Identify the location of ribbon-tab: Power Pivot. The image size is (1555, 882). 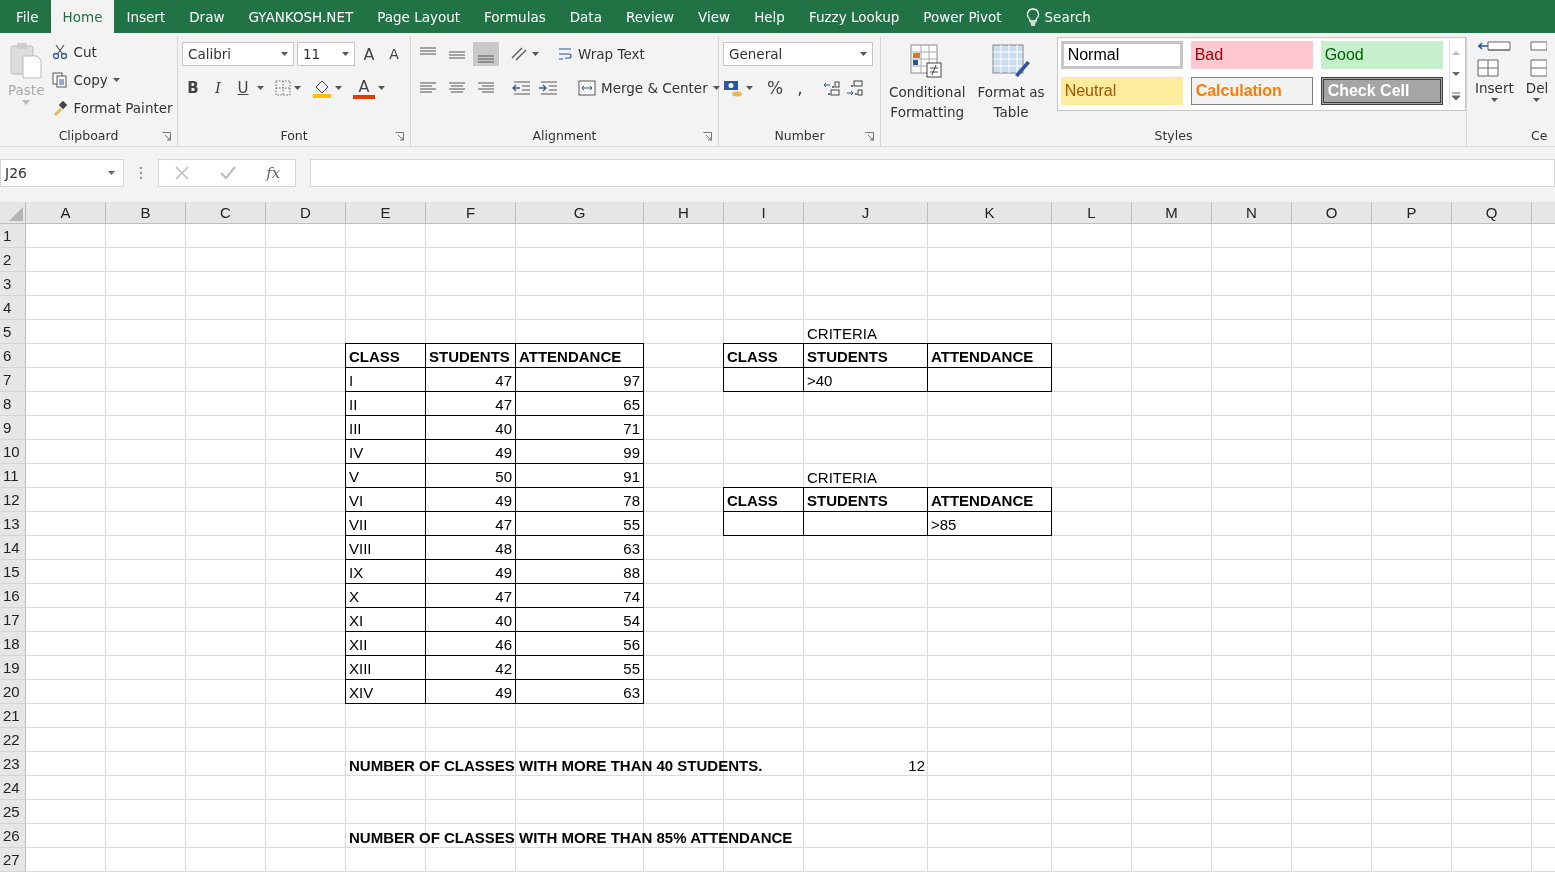
(962, 16).